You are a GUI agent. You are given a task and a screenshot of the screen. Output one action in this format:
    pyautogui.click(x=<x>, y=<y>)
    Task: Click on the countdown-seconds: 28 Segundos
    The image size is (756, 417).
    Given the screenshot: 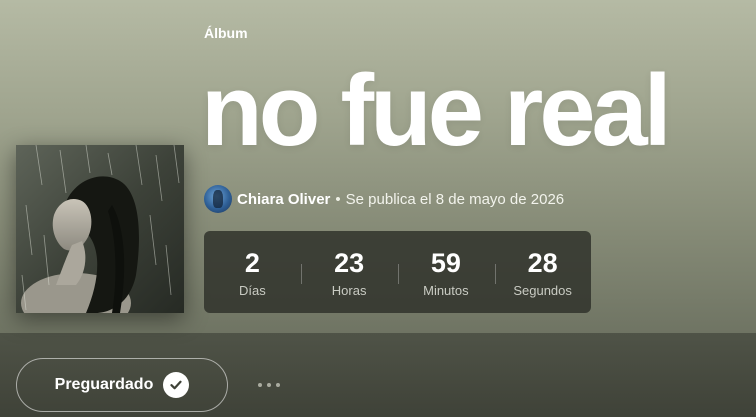 What is the action you would take?
    pyautogui.click(x=542, y=272)
    